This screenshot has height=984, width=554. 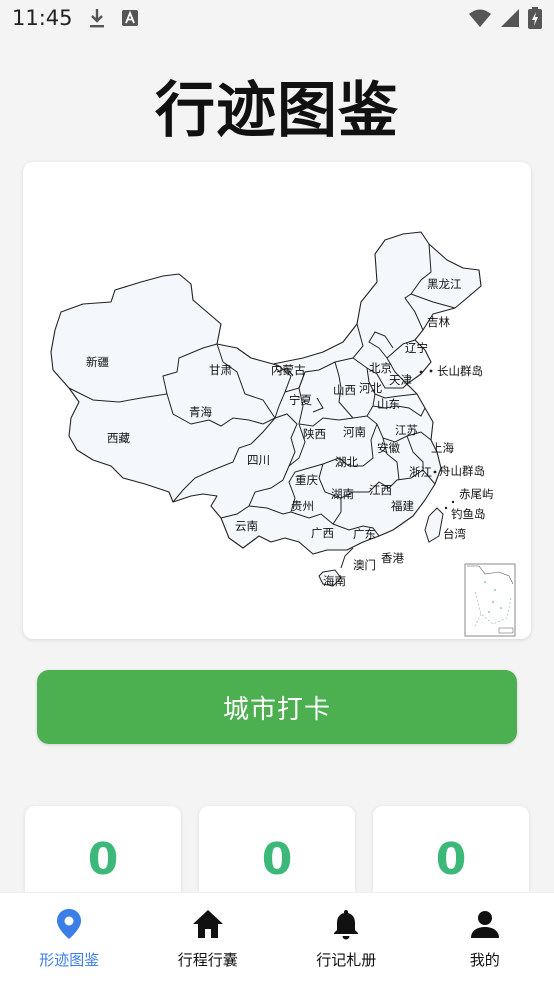 What do you see at coordinates (302, 506) in the screenshot?
I see `province-label-guizhou: 贵州` at bounding box center [302, 506].